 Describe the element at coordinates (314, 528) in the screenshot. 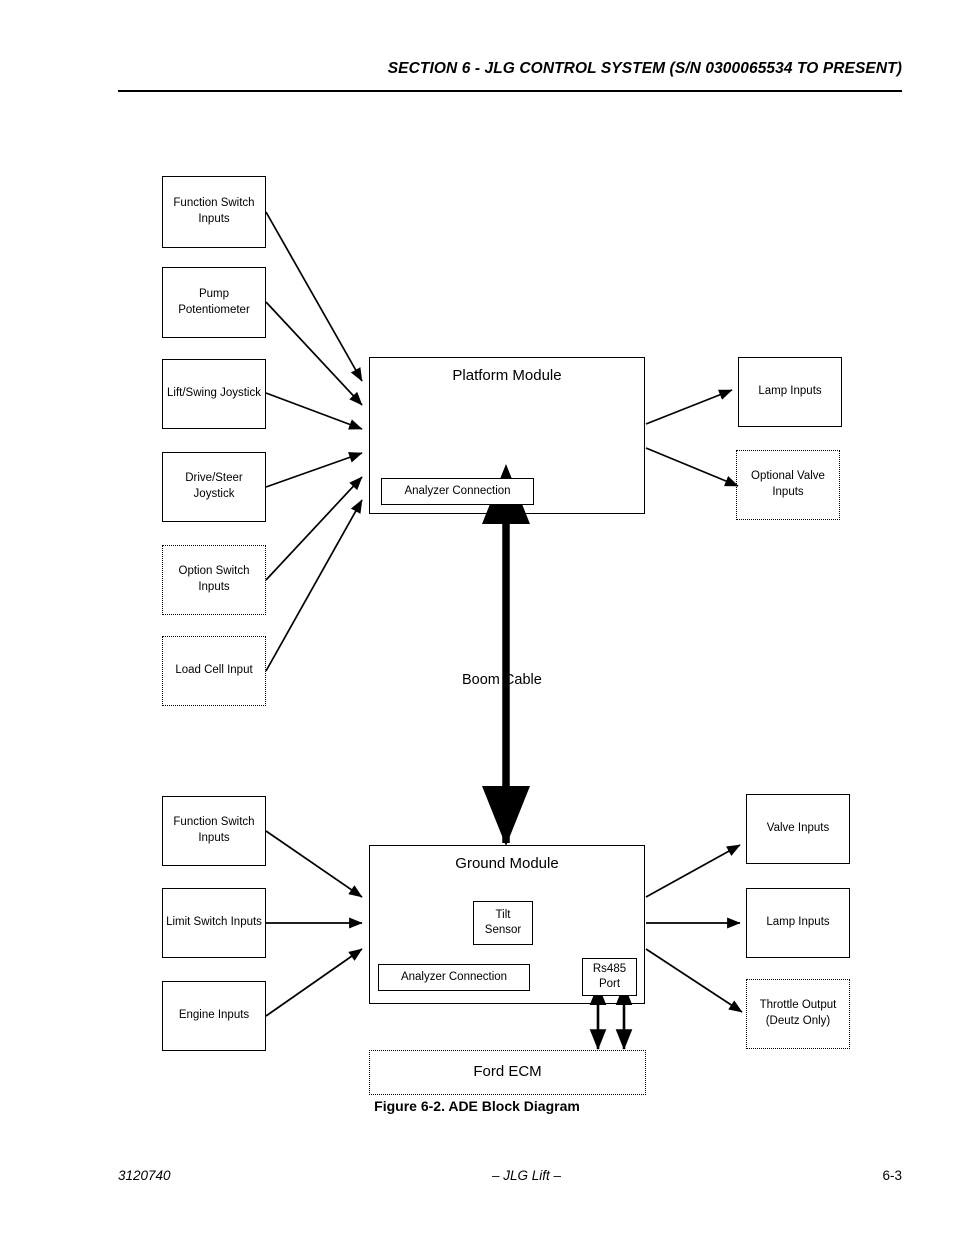

I see `connector-option-switch-to-platform` at that location.